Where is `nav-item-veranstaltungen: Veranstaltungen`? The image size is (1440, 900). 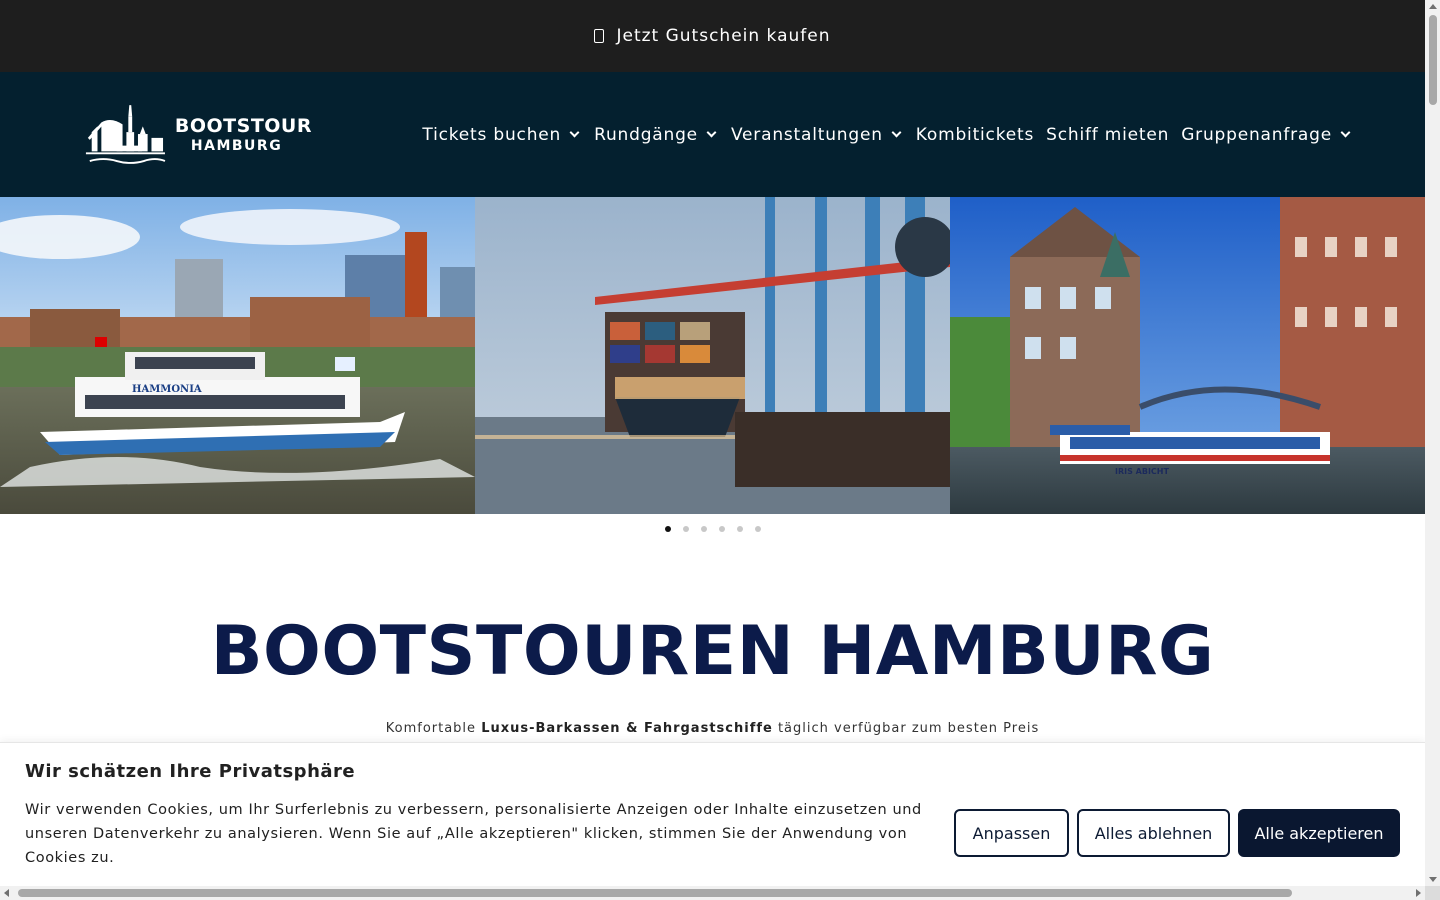
nav-item-veranstaltungen: Veranstaltungen is located at coordinates (817, 135).